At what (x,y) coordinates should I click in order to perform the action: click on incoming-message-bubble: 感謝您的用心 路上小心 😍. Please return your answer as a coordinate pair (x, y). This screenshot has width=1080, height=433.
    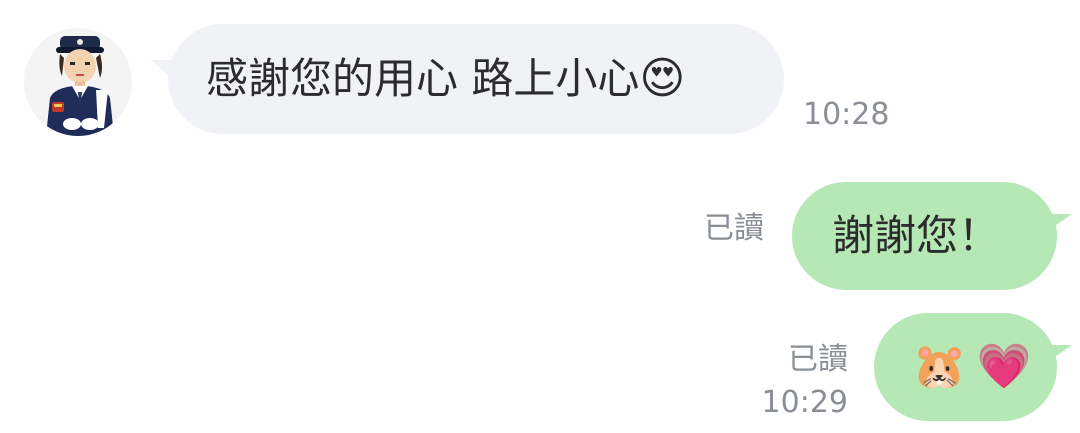
    Looking at the image, I should click on (476, 79).